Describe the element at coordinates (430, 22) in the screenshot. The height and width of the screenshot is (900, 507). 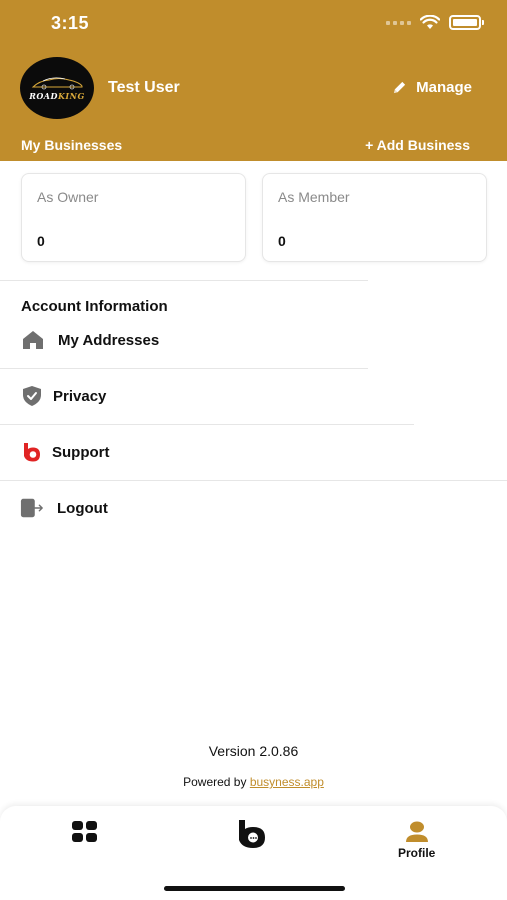
I see `wifi-icon` at that location.